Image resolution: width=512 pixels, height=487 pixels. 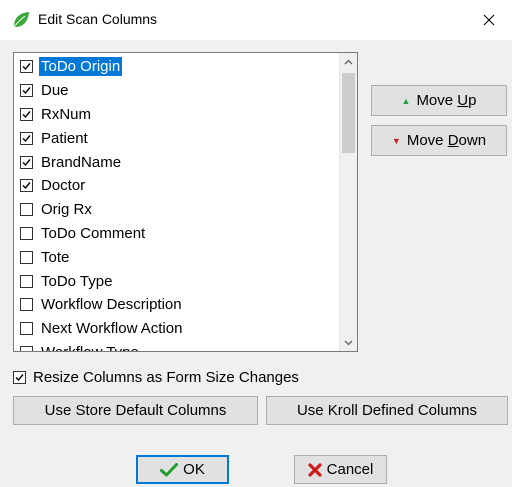 What do you see at coordinates (81, 162) in the screenshot?
I see `column-label: BrandName` at bounding box center [81, 162].